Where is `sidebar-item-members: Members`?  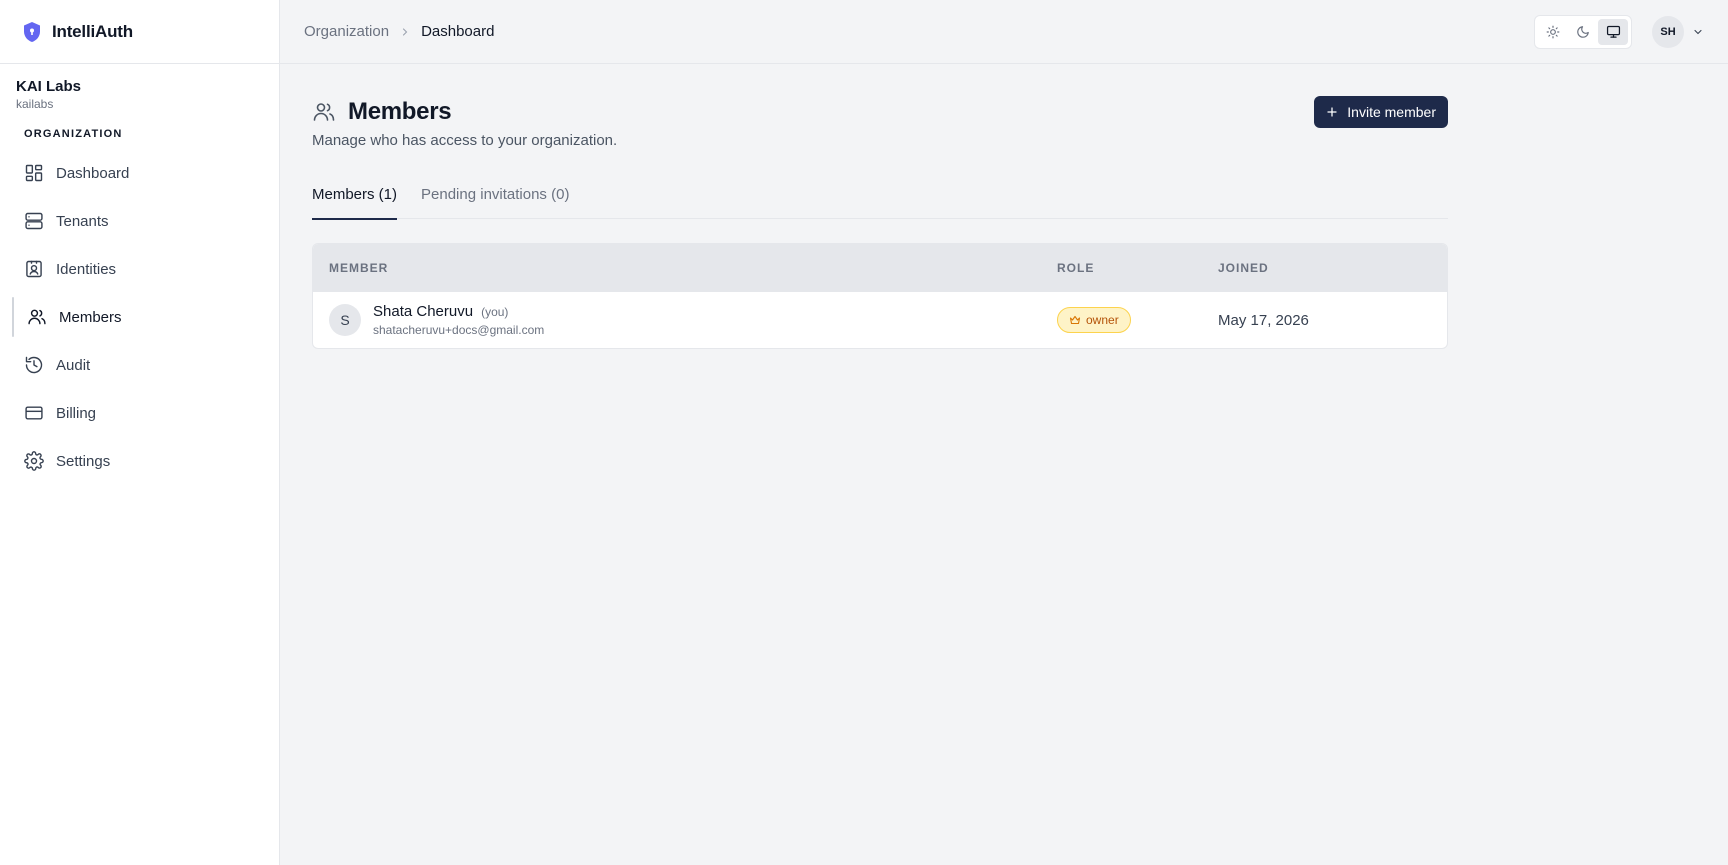 sidebar-item-members: Members is located at coordinates (139, 317).